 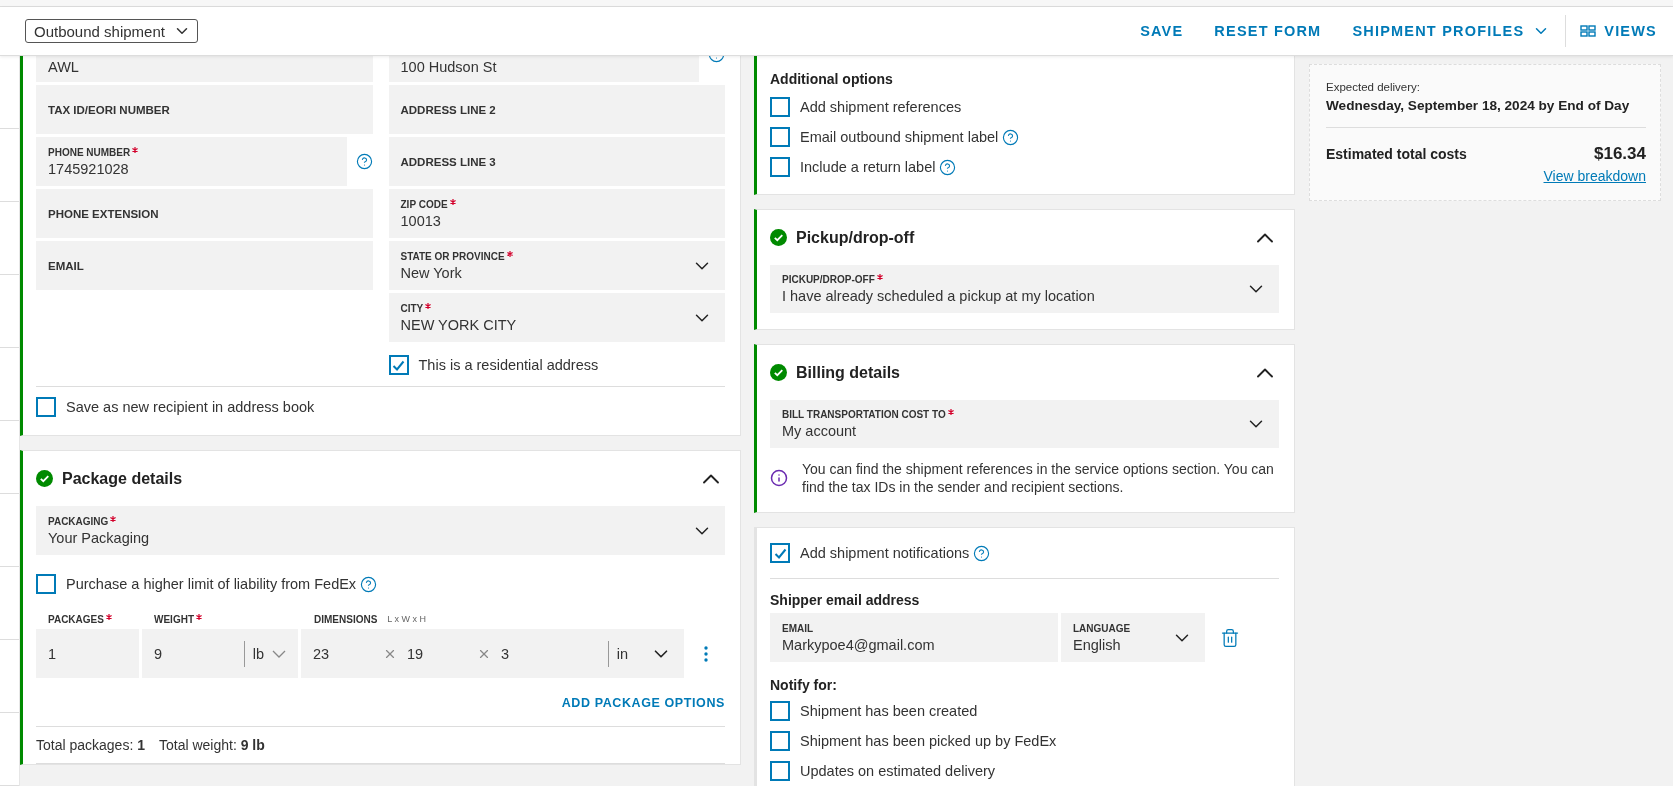 I want to click on column-label: PACKAGES, so click(x=76, y=619).